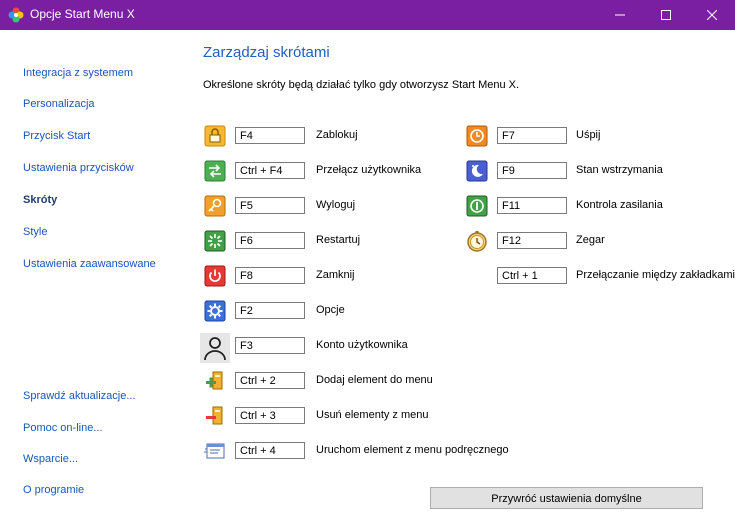  Describe the element at coordinates (215, 381) in the screenshot. I see `add-to-menu-icon` at that location.